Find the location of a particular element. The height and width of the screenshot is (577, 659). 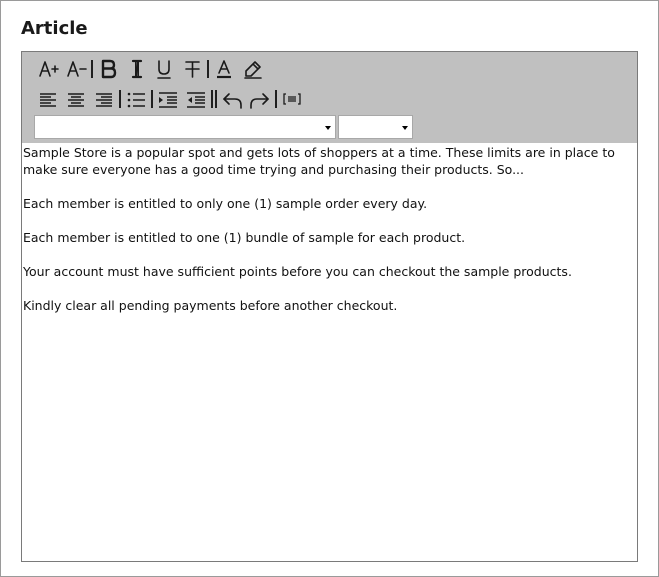

toolbar-row-paragraph is located at coordinates (170, 99).